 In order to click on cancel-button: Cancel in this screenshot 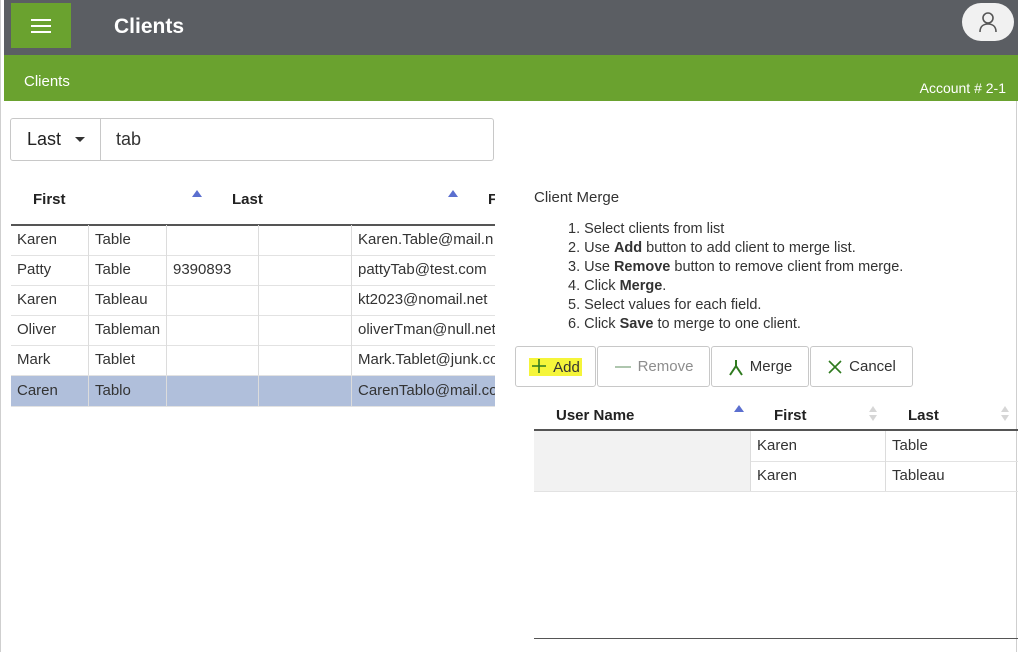, I will do `click(861, 366)`.